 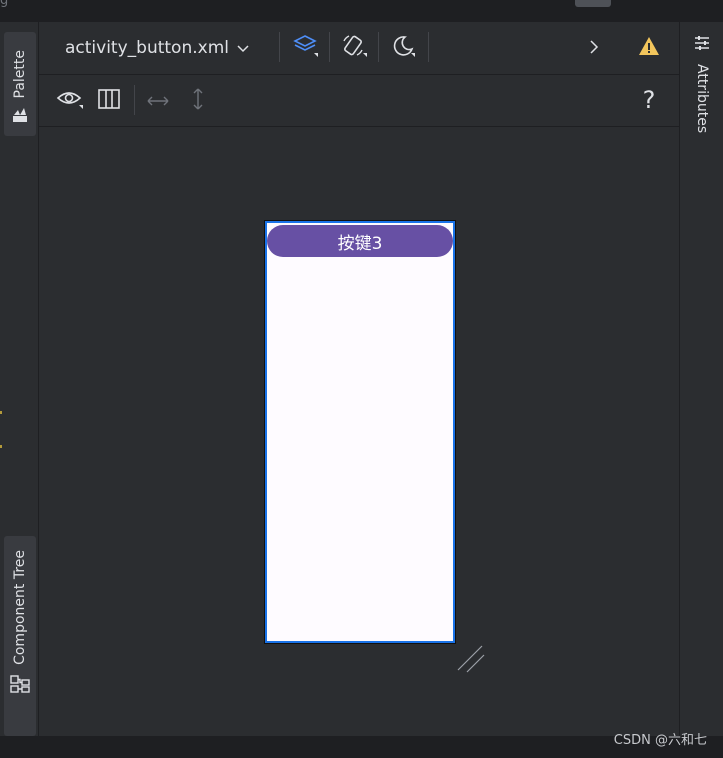 What do you see at coordinates (593, 3) in the screenshot?
I see `top-strip-button` at bounding box center [593, 3].